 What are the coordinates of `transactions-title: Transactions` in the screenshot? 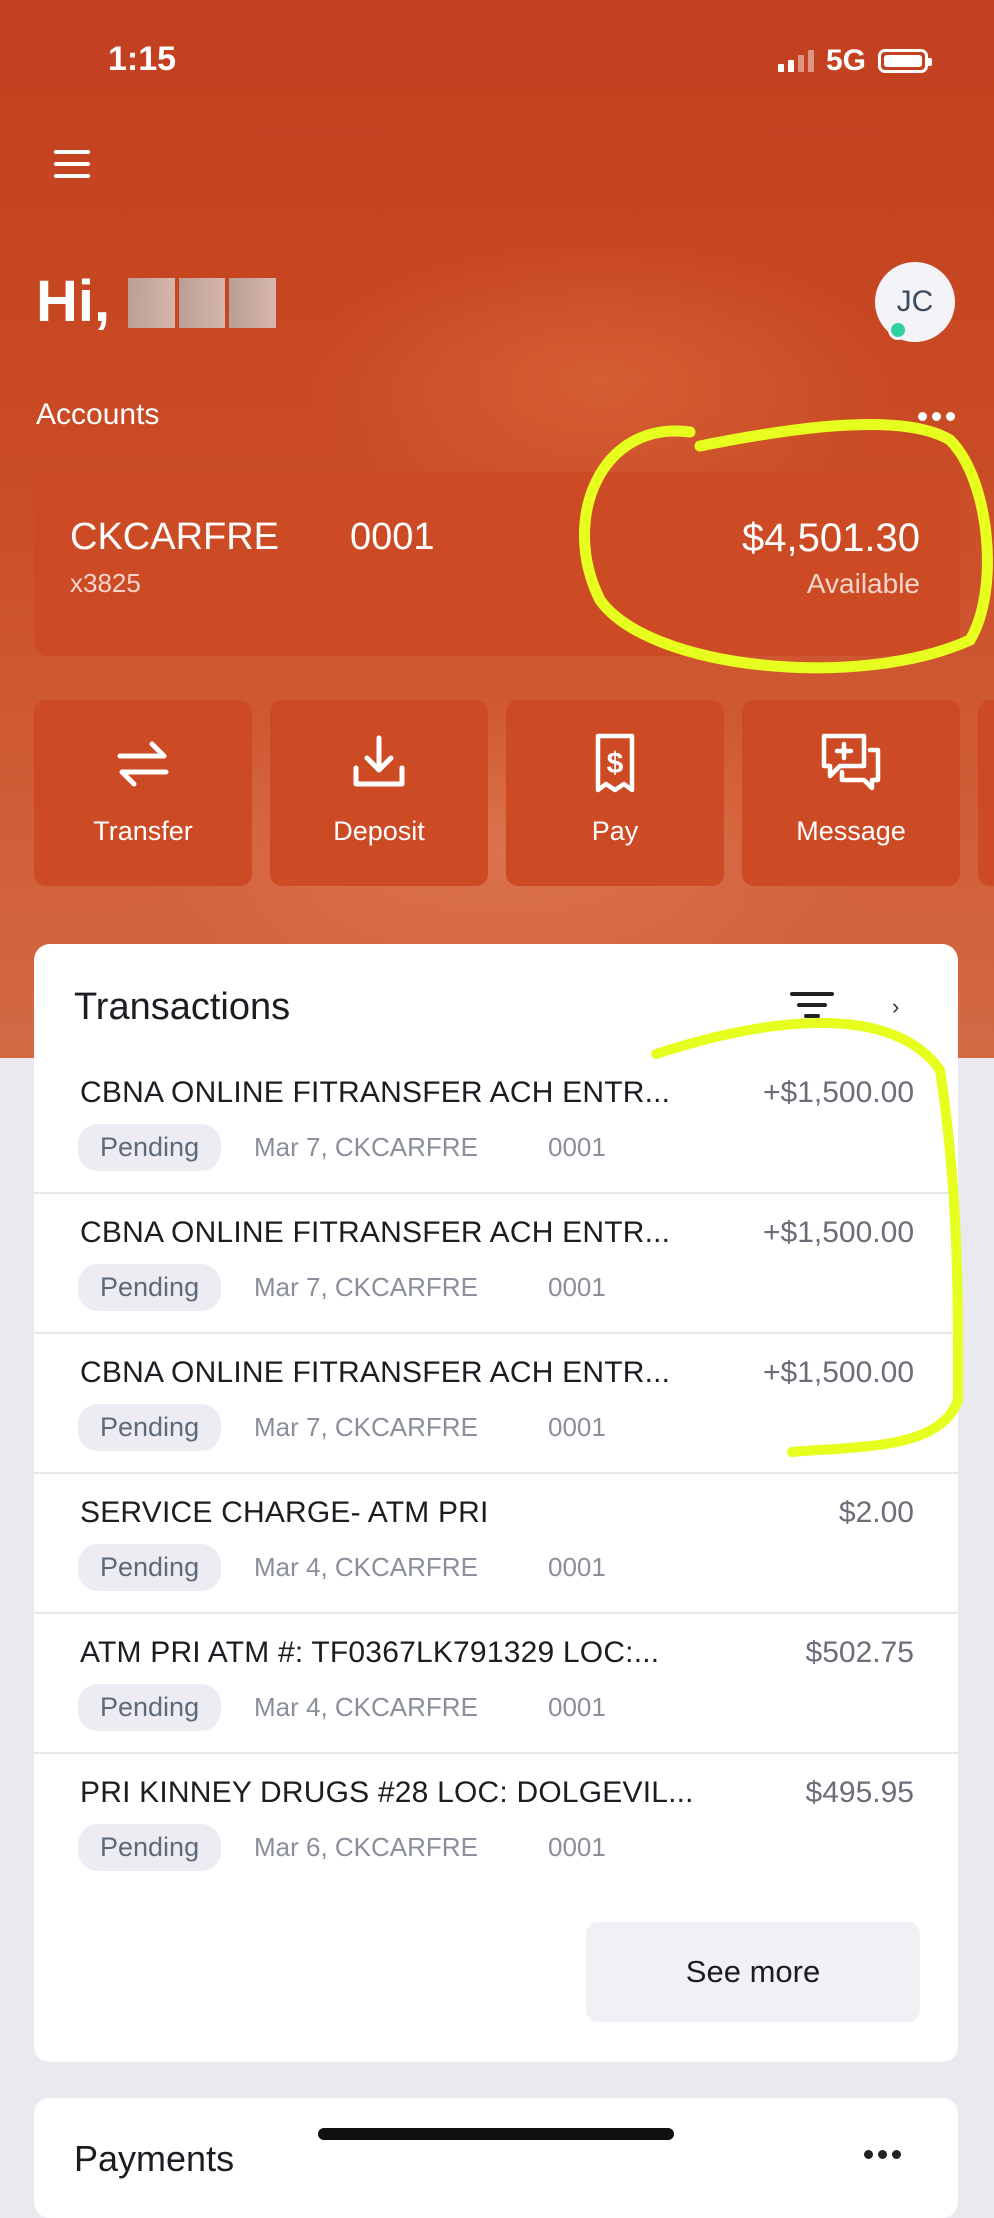 It's located at (182, 1007).